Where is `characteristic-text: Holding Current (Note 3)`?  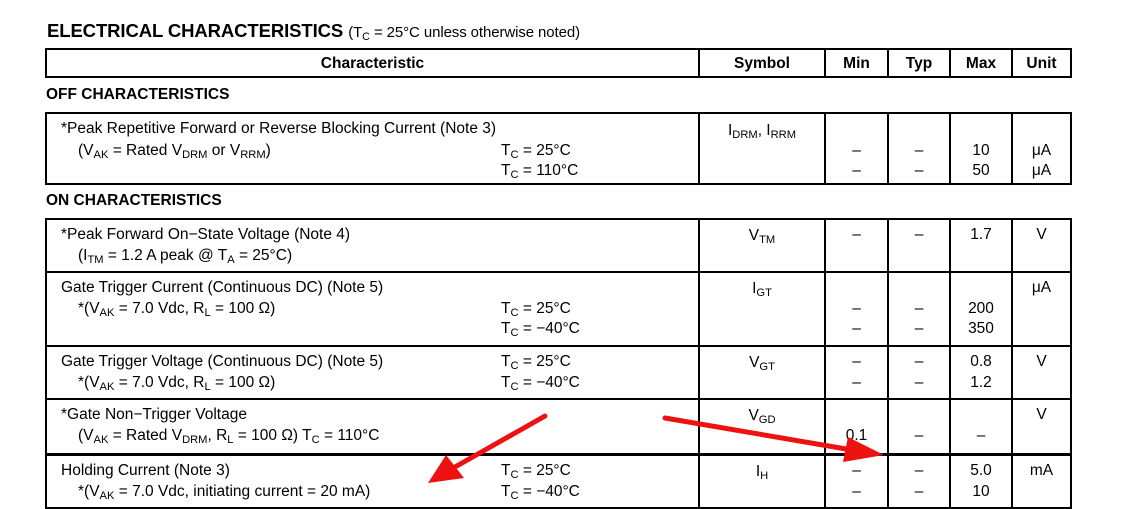 characteristic-text: Holding Current (Note 3) is located at coordinates (145, 470).